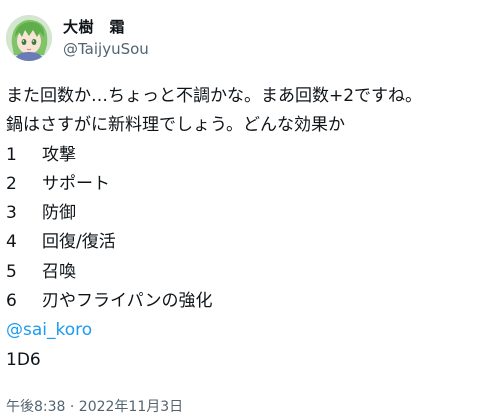  I want to click on list-item: 1 攻撃, so click(241, 155).